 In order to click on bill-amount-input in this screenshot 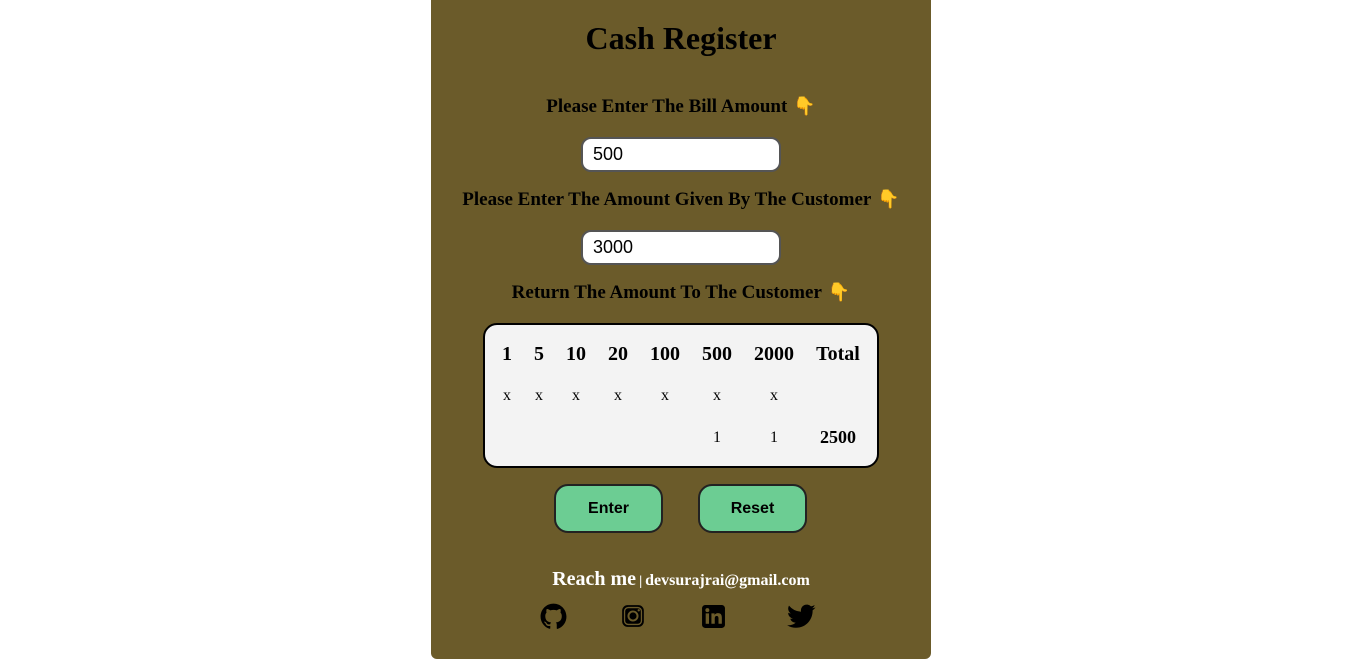, I will do `click(681, 154)`.